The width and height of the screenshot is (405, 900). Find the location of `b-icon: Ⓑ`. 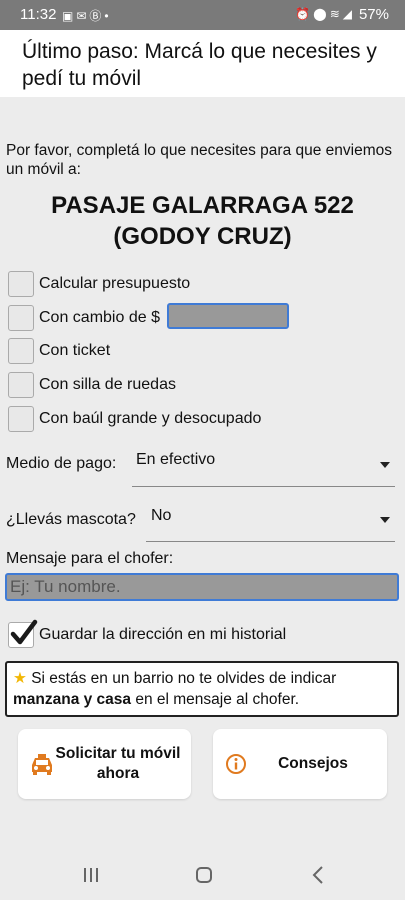

b-icon: Ⓑ is located at coordinates (97, 16).